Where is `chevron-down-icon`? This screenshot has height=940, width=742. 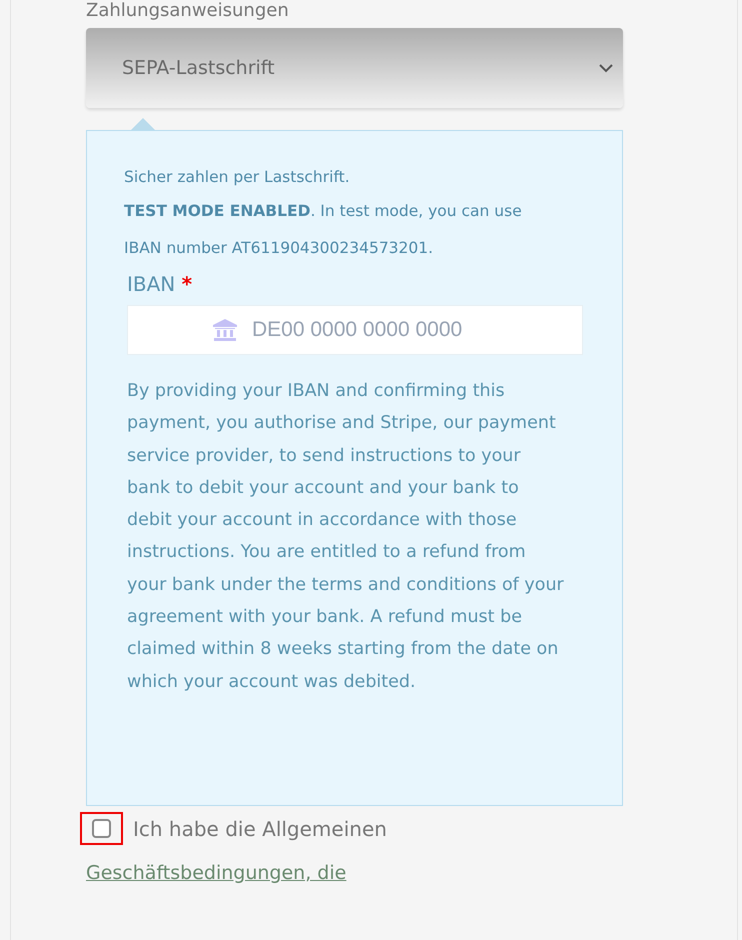 chevron-down-icon is located at coordinates (606, 68).